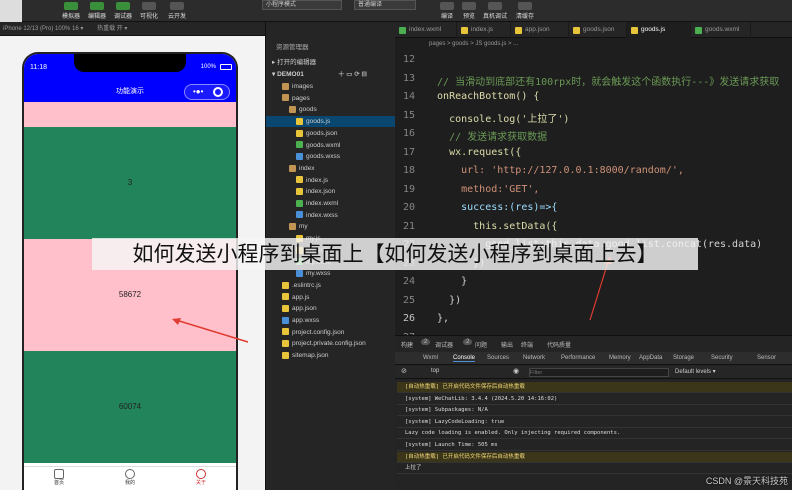 The height and width of the screenshot is (490, 792). Describe the element at coordinates (407, 344) in the screenshot. I see `debug-tab: 构建` at that location.